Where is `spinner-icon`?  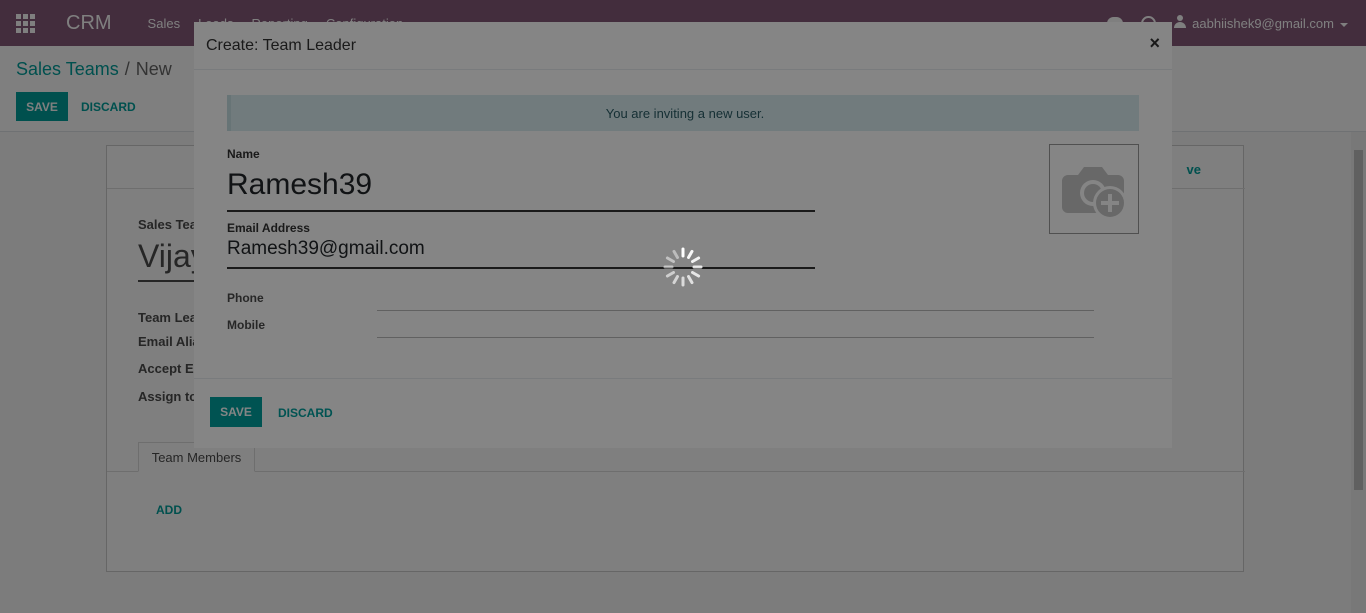
spinner-icon is located at coordinates (683, 267).